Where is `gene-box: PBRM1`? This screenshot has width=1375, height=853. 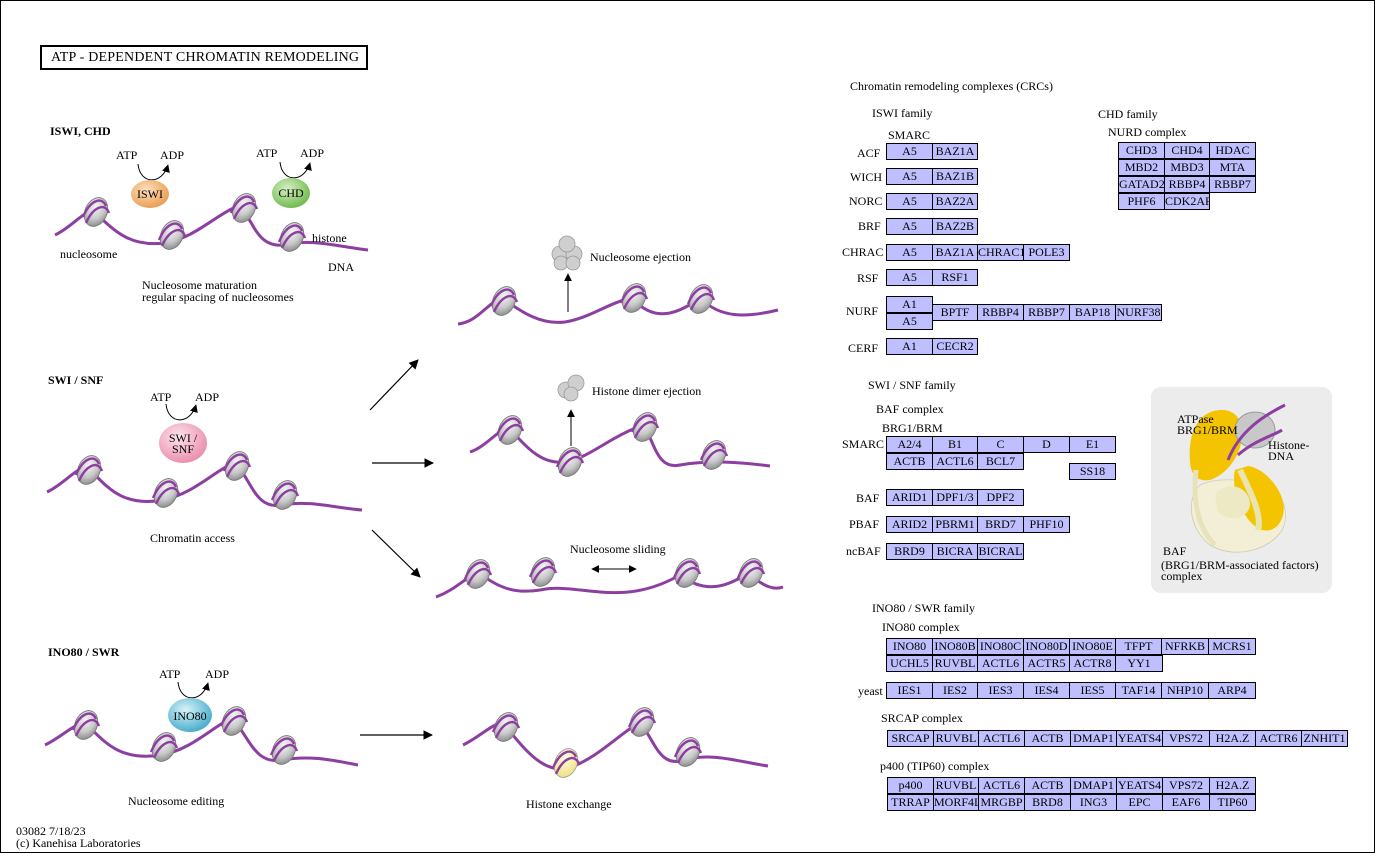 gene-box: PBRM1 is located at coordinates (955, 524).